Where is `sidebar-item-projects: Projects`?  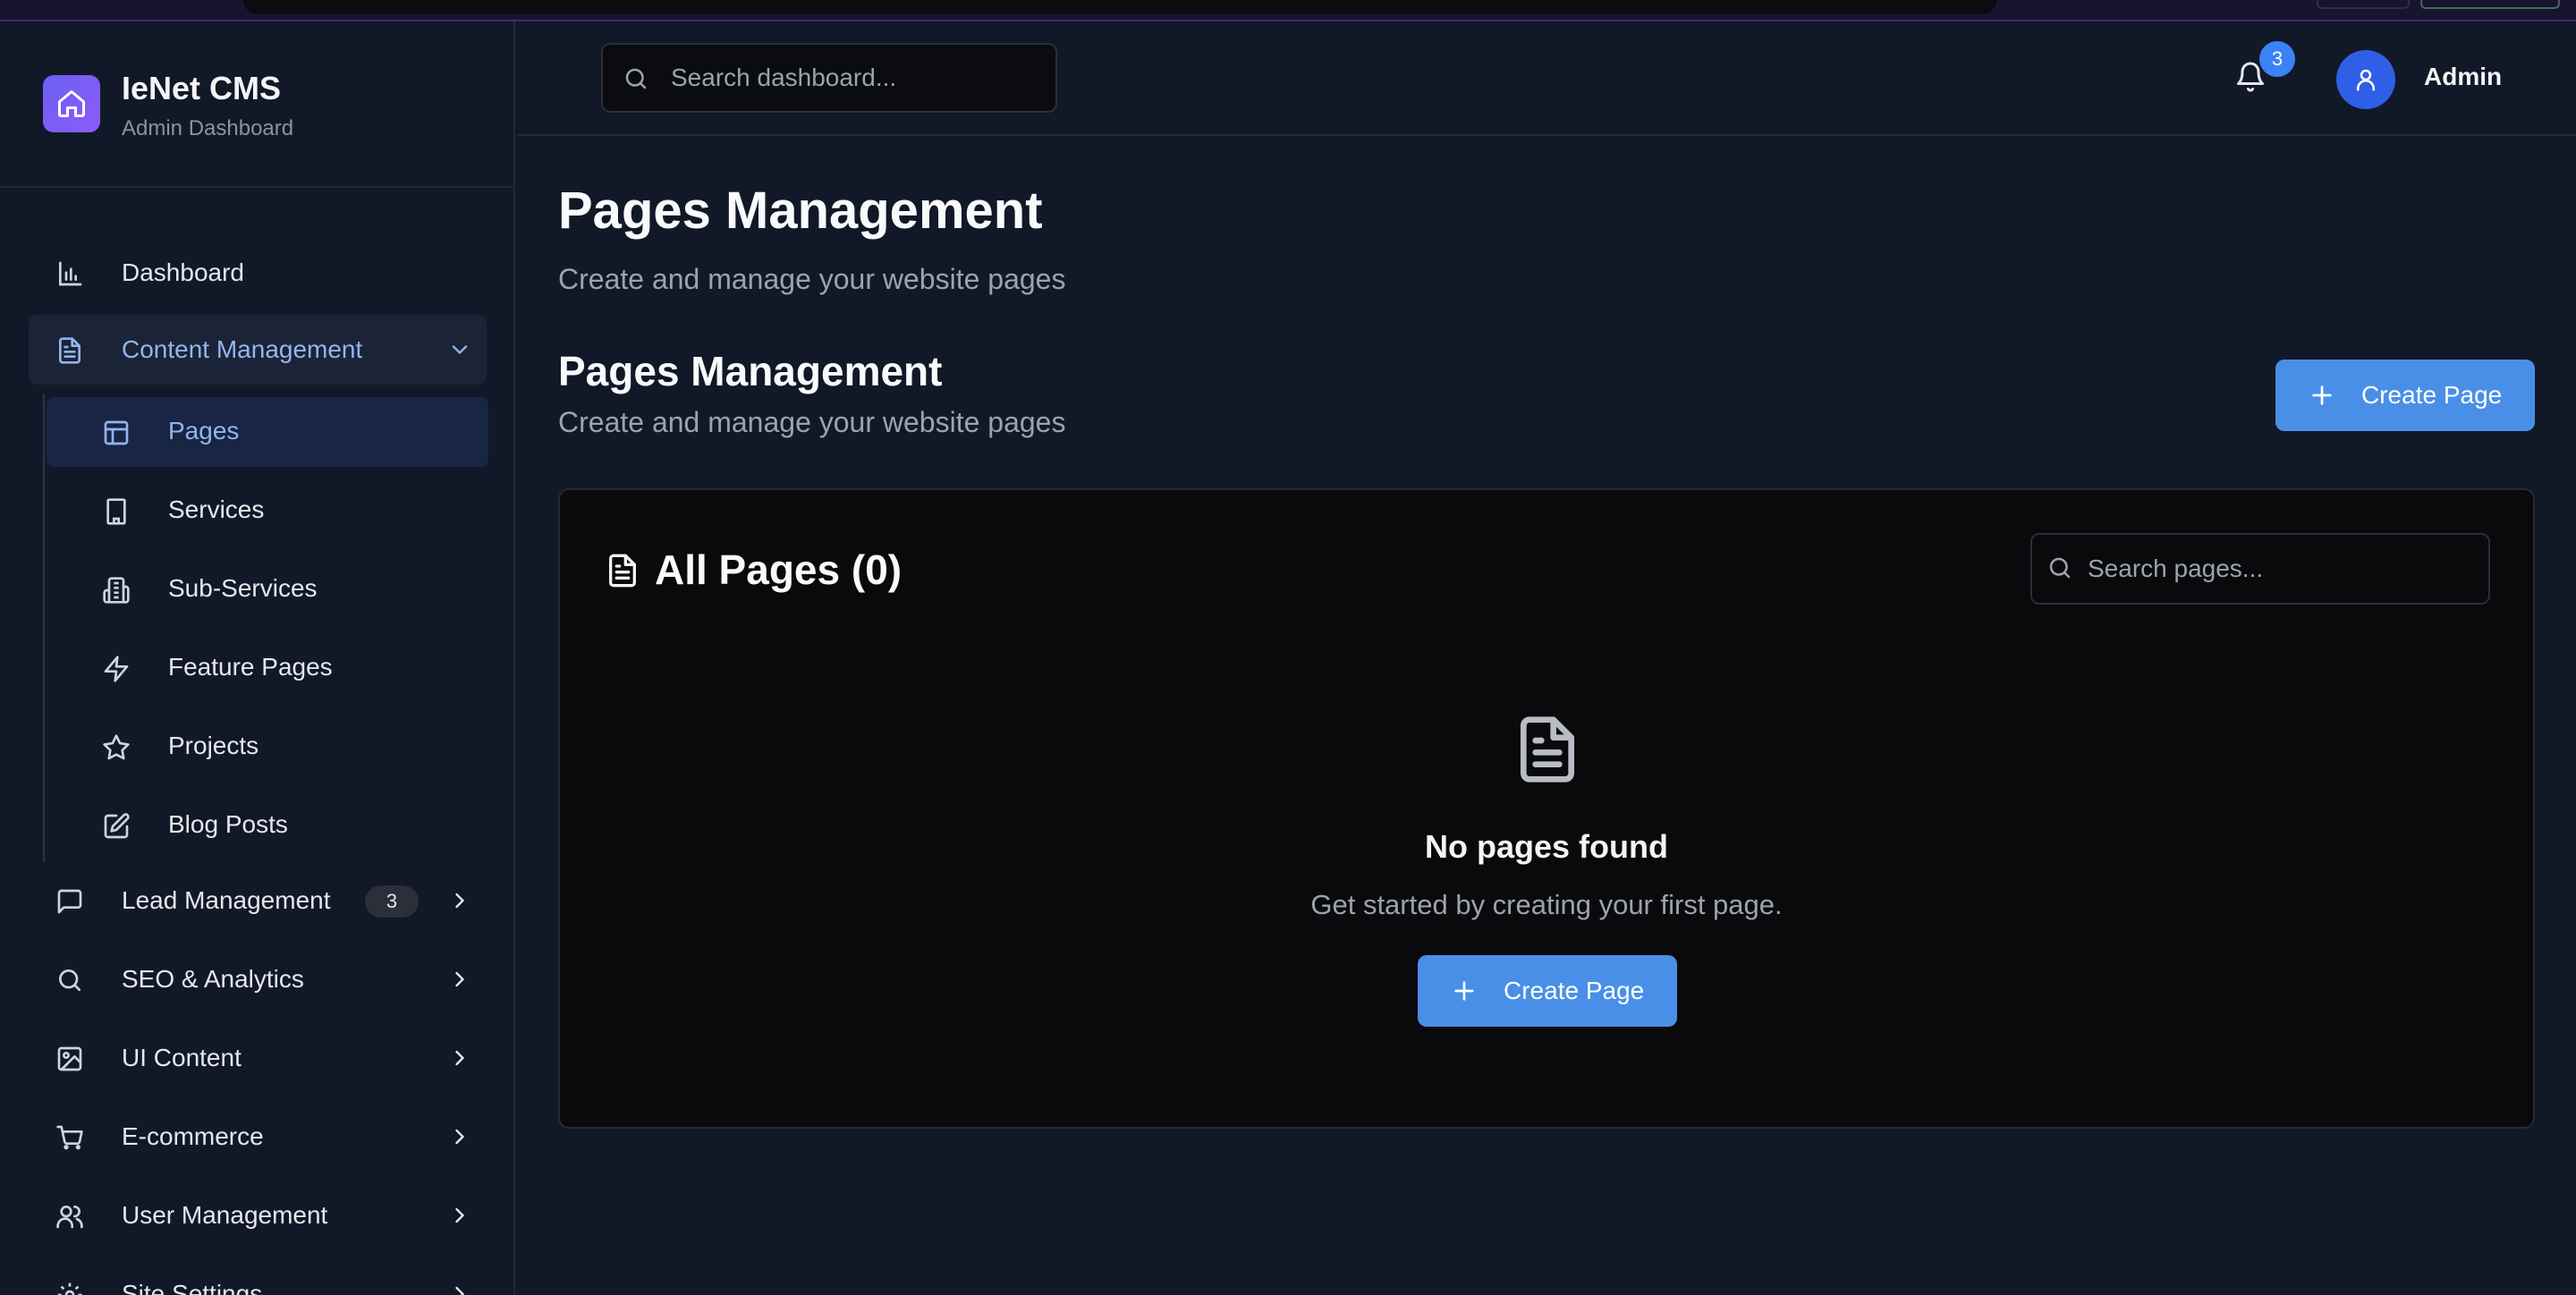 sidebar-item-projects: Projects is located at coordinates (267, 747).